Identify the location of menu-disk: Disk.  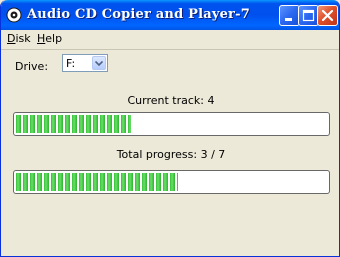
(19, 38).